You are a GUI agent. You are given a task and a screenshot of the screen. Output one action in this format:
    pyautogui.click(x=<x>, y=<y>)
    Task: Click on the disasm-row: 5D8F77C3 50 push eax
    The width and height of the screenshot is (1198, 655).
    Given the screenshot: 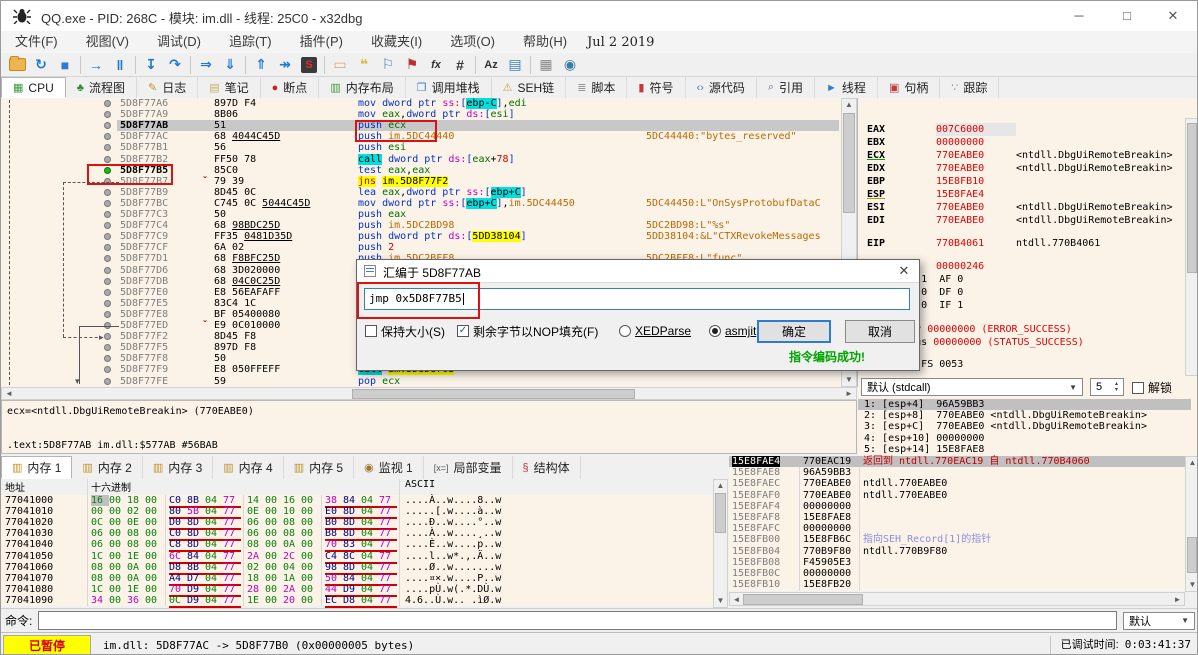 What is the action you would take?
    pyautogui.click(x=429, y=214)
    